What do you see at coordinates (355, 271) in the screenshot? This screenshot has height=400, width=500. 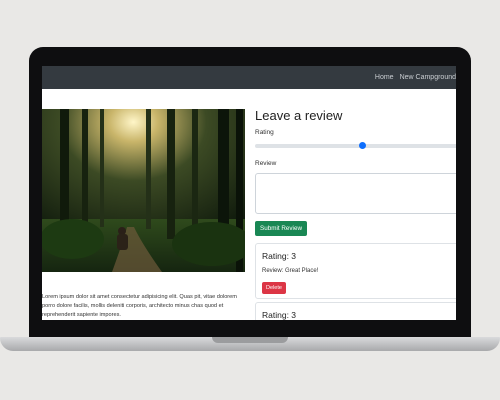 I see `review-card: Rating: 3 Review: Great Place! Delete` at bounding box center [355, 271].